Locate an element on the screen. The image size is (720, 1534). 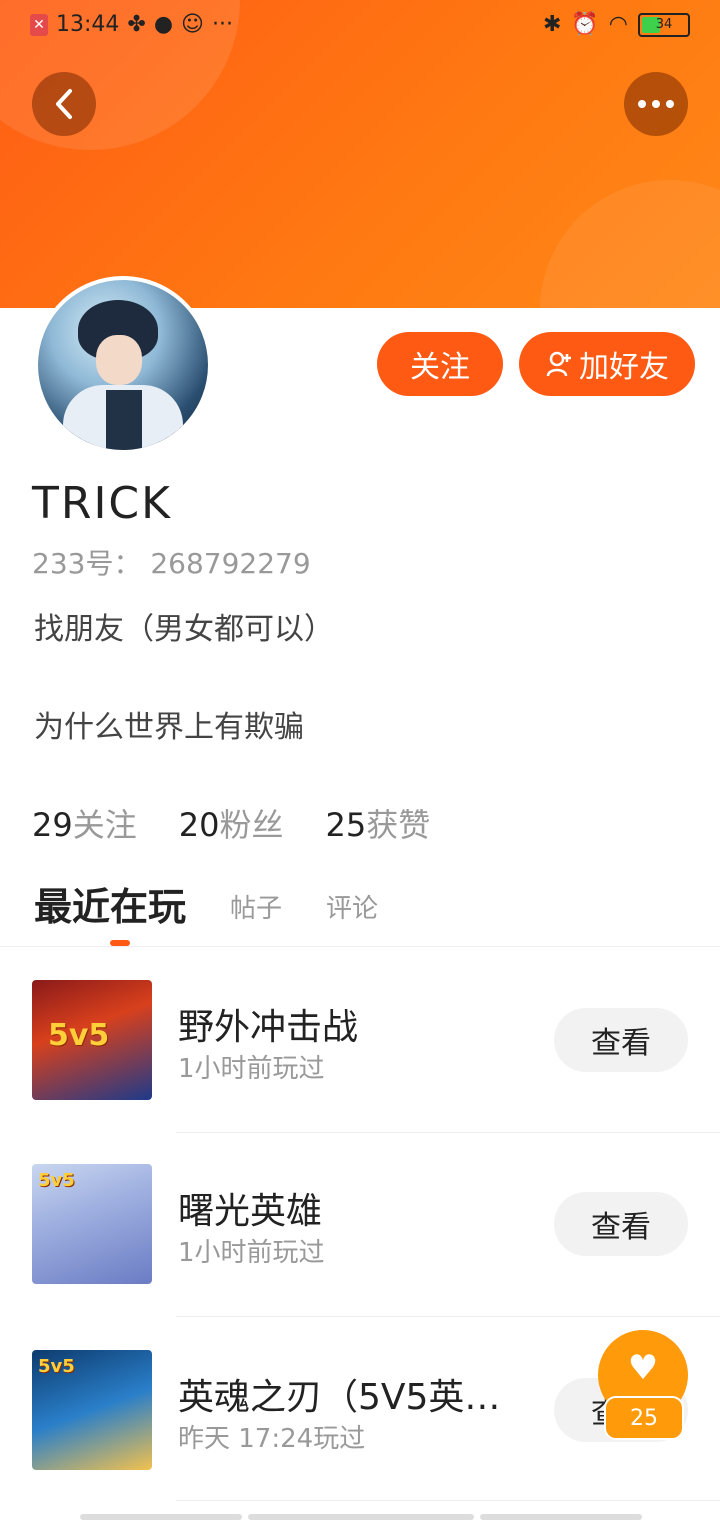
likes-label: 获赞 is located at coordinates (398, 825).